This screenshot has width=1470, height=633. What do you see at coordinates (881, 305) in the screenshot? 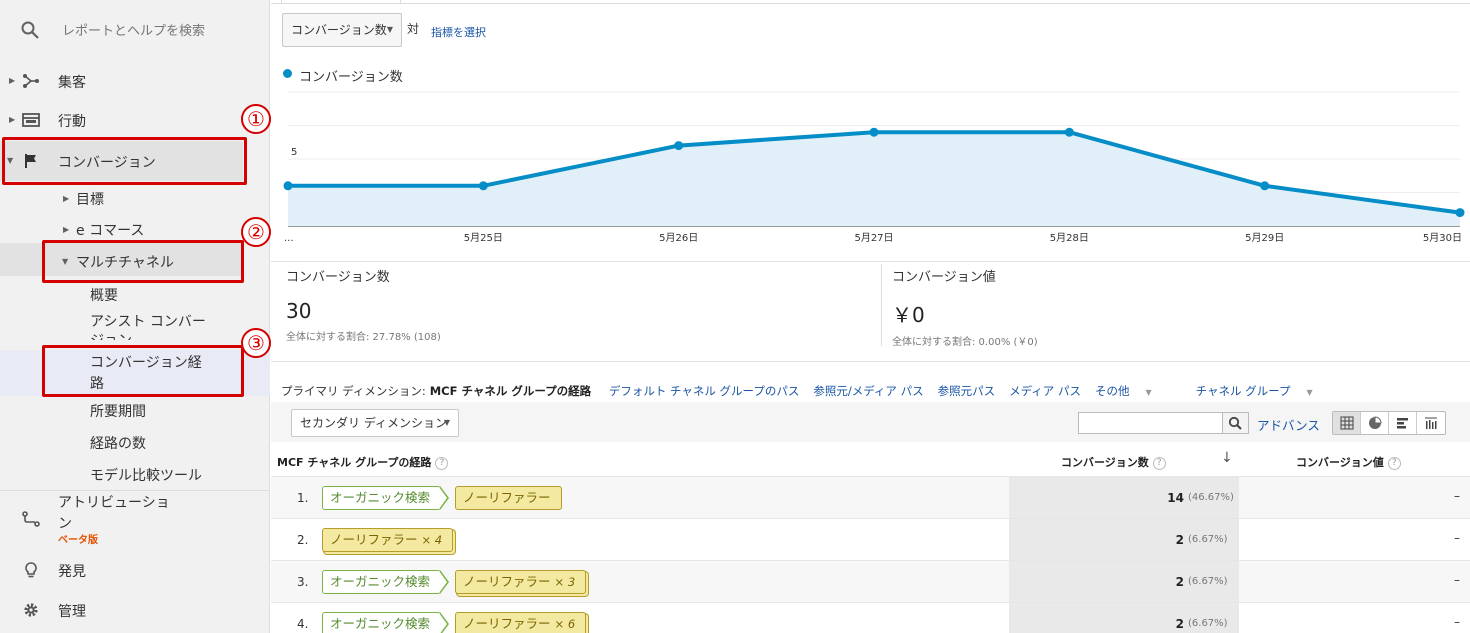
I see `kpi-divider` at bounding box center [881, 305].